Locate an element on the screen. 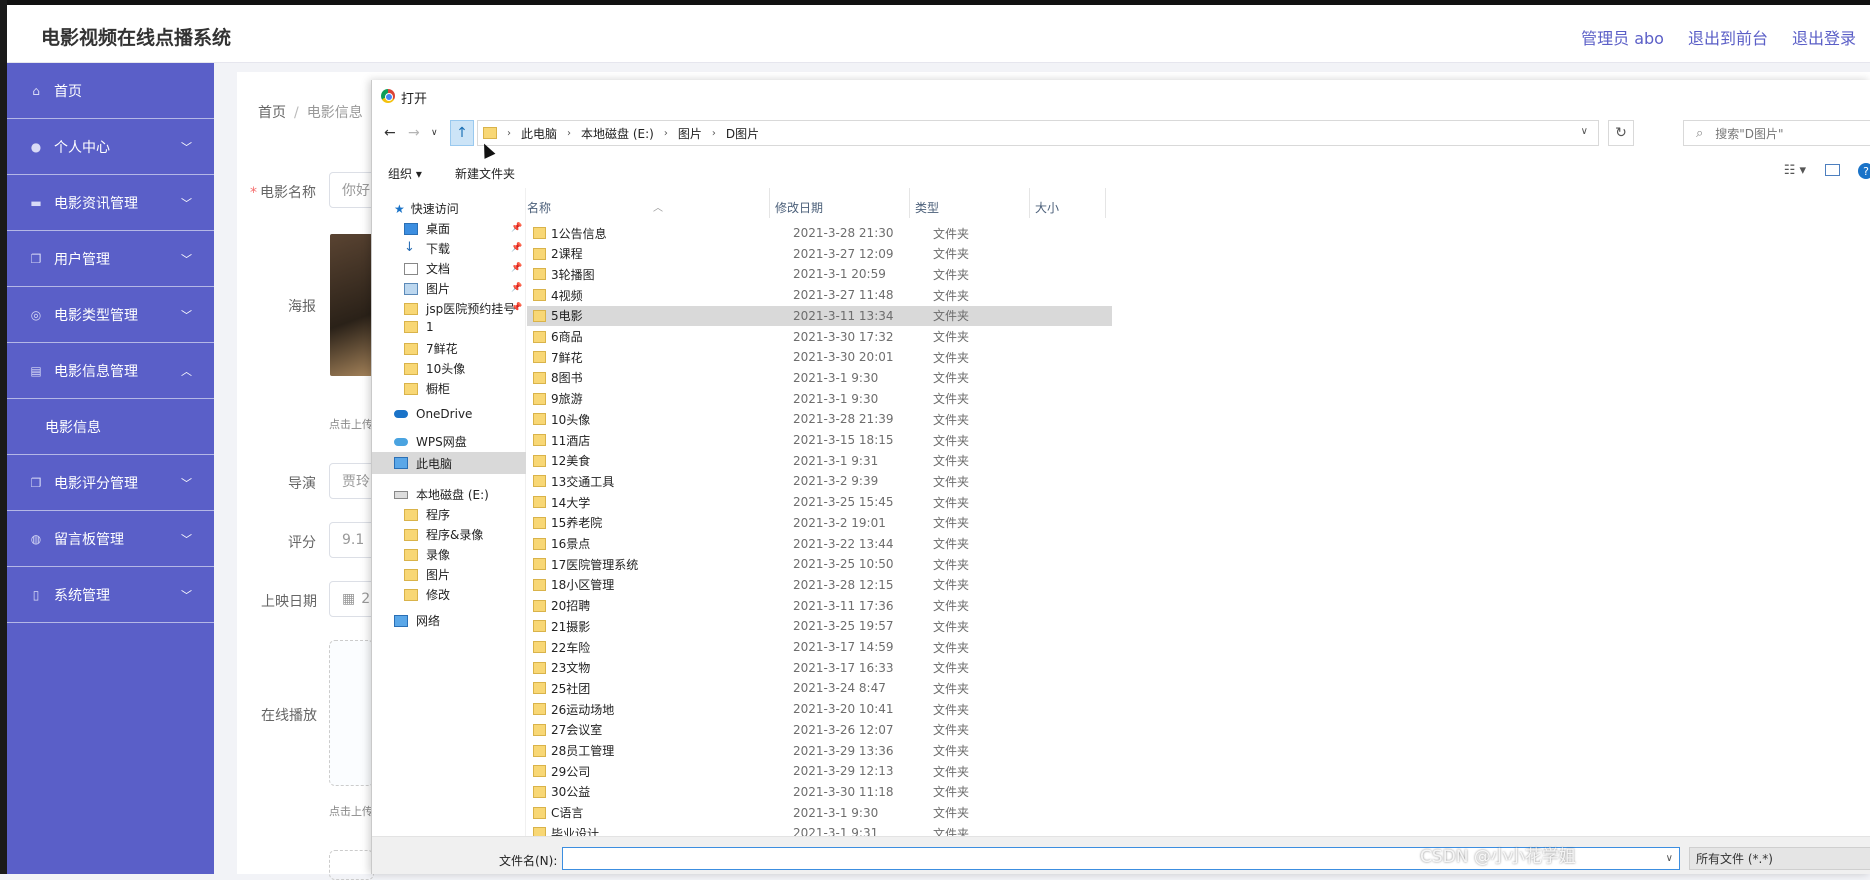 This screenshot has width=1870, height=880. nav-desktop: 桌面 is located at coordinates (427, 228).